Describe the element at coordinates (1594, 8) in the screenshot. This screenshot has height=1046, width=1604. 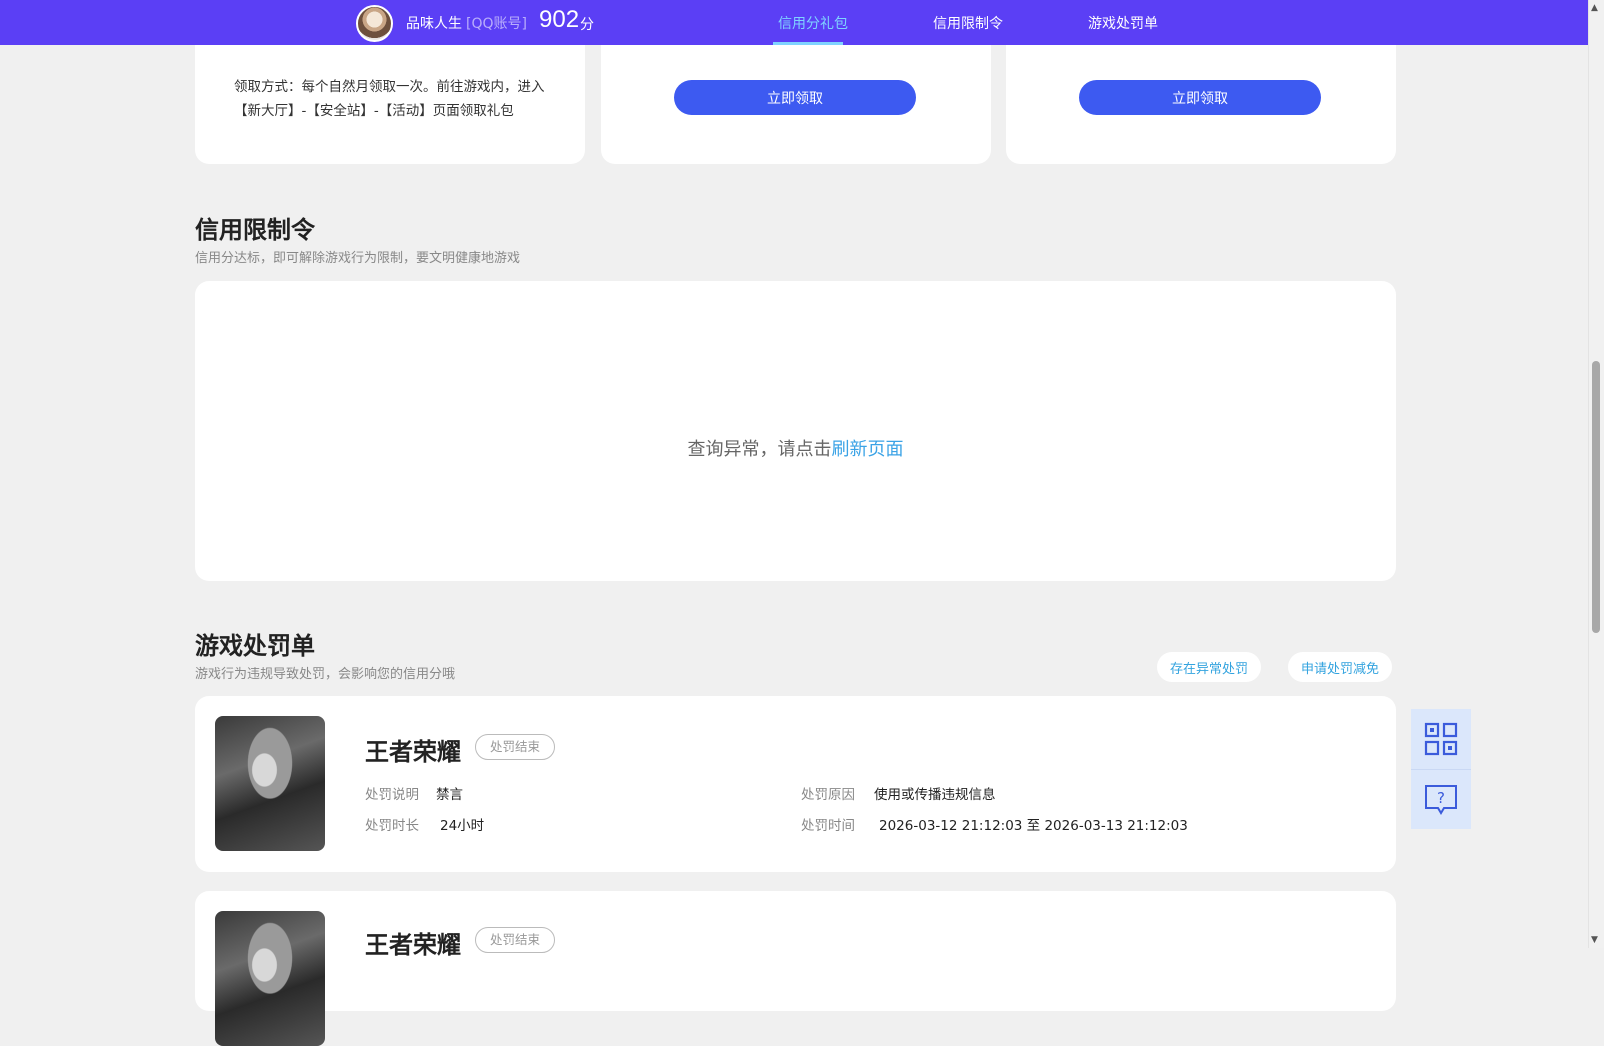
I see `scroll-up-arrow-icon: ▲` at that location.